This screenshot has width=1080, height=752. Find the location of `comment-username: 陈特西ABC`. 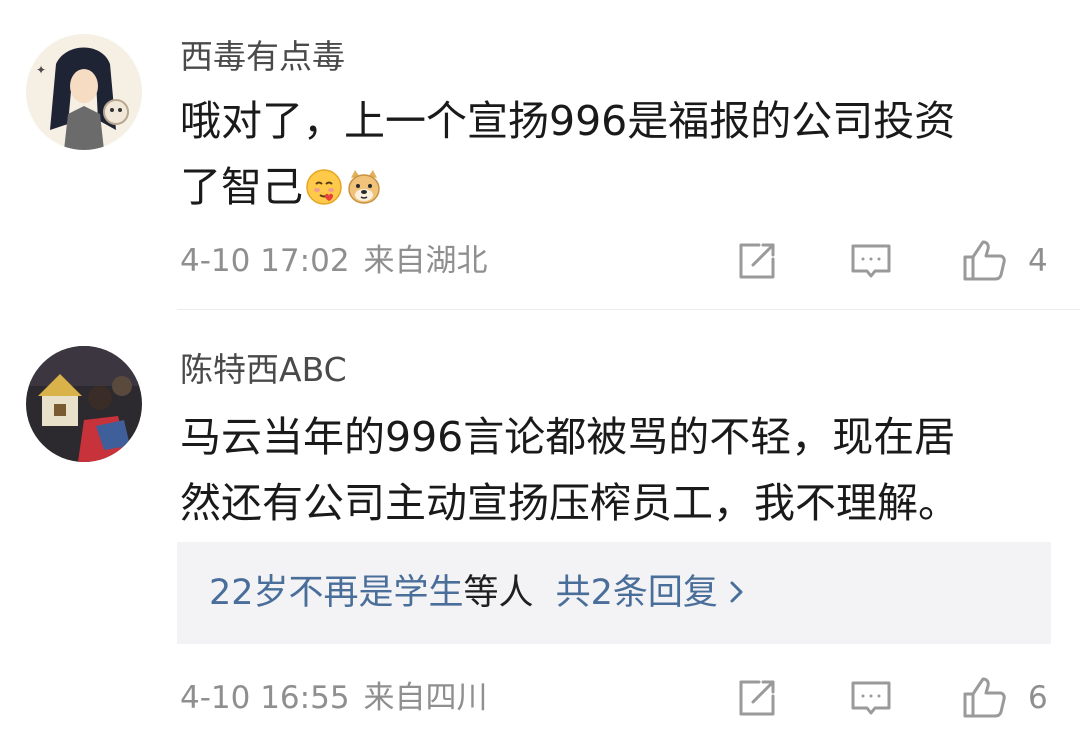

comment-username: 陈特西ABC is located at coordinates (263, 370).